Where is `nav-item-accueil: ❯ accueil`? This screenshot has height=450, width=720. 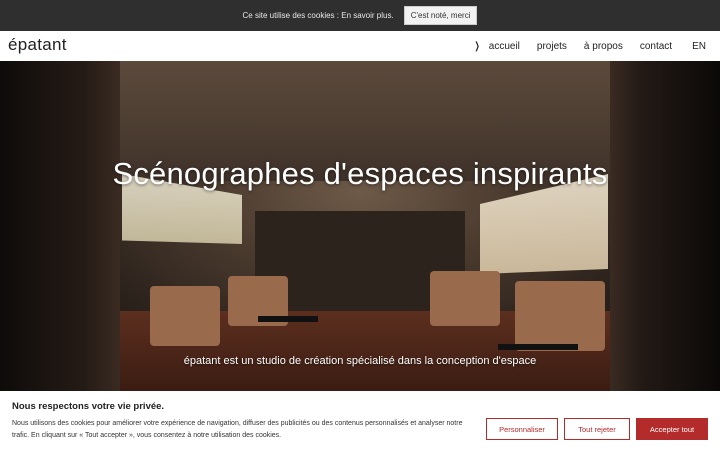
nav-item-accueil: ❯ accueil is located at coordinates (496, 46).